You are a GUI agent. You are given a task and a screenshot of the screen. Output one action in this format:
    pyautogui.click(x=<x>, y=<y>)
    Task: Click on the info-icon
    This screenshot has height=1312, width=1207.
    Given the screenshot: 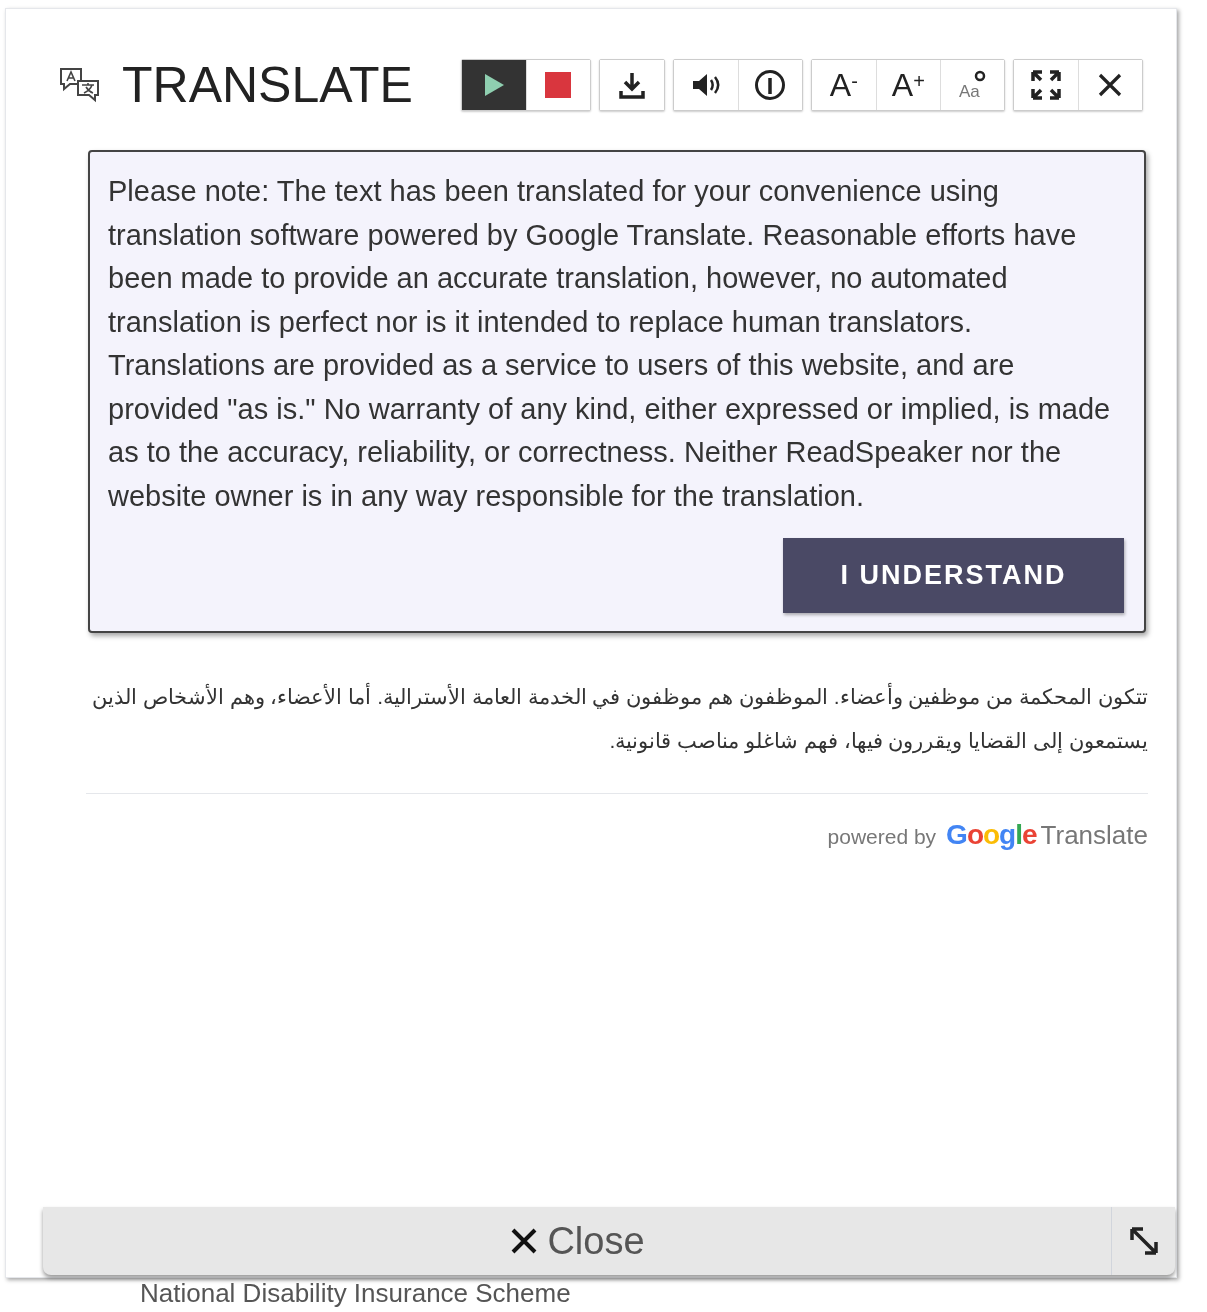 What is the action you would take?
    pyautogui.click(x=770, y=85)
    